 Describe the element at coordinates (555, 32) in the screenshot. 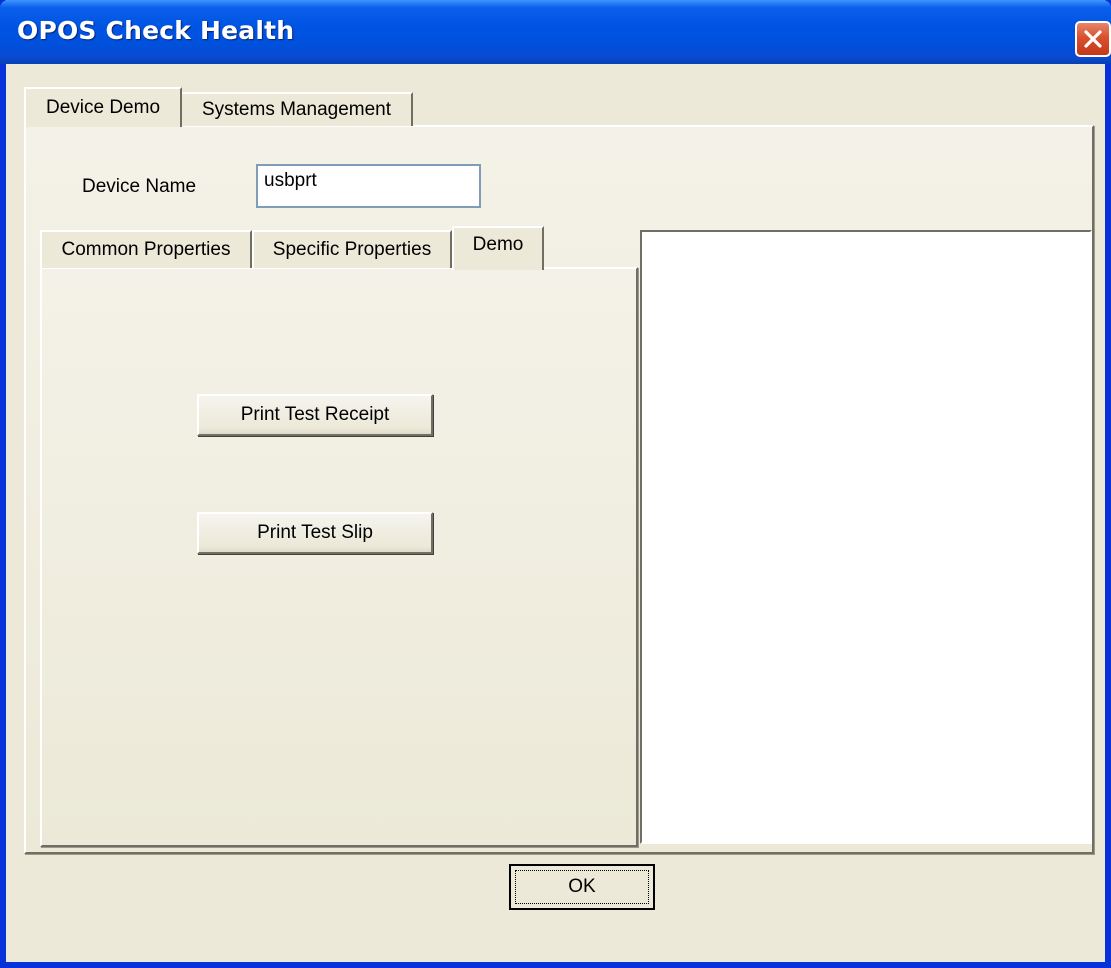

I see `title-bar: OPOS Check Health` at that location.